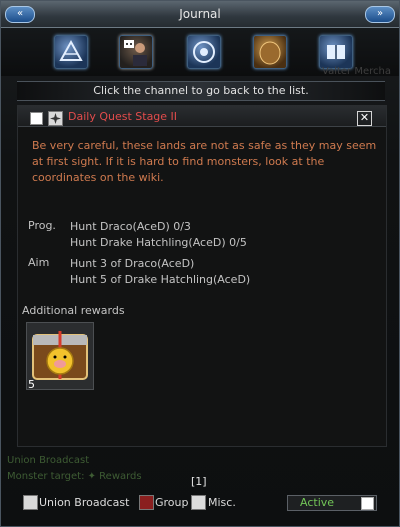 This screenshot has width=400, height=527. What do you see at coordinates (71, 52) in the screenshot?
I see `quest-map-icon` at bounding box center [71, 52].